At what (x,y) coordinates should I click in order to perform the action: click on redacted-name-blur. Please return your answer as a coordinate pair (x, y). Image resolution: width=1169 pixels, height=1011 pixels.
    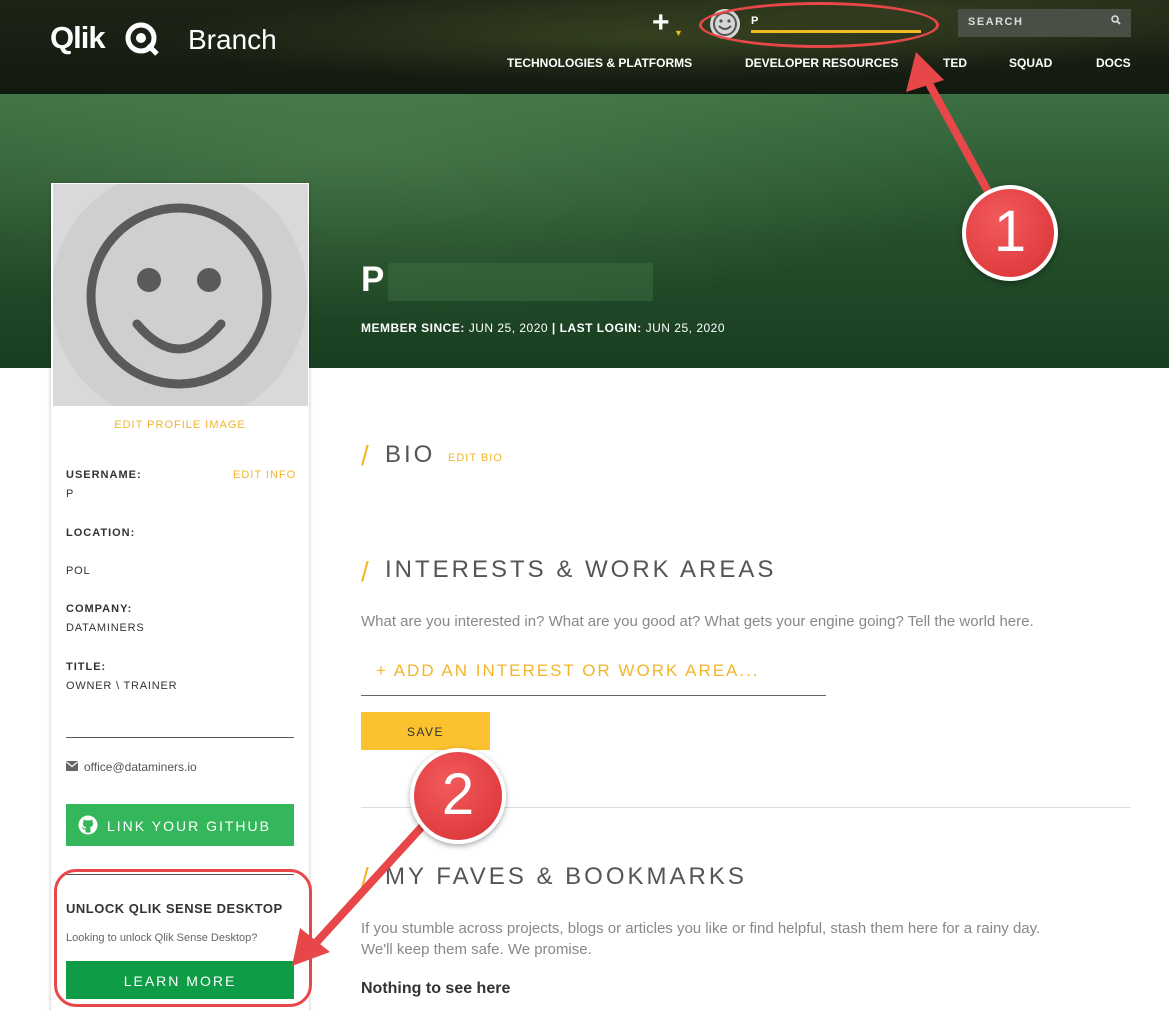
    Looking at the image, I should click on (520, 282).